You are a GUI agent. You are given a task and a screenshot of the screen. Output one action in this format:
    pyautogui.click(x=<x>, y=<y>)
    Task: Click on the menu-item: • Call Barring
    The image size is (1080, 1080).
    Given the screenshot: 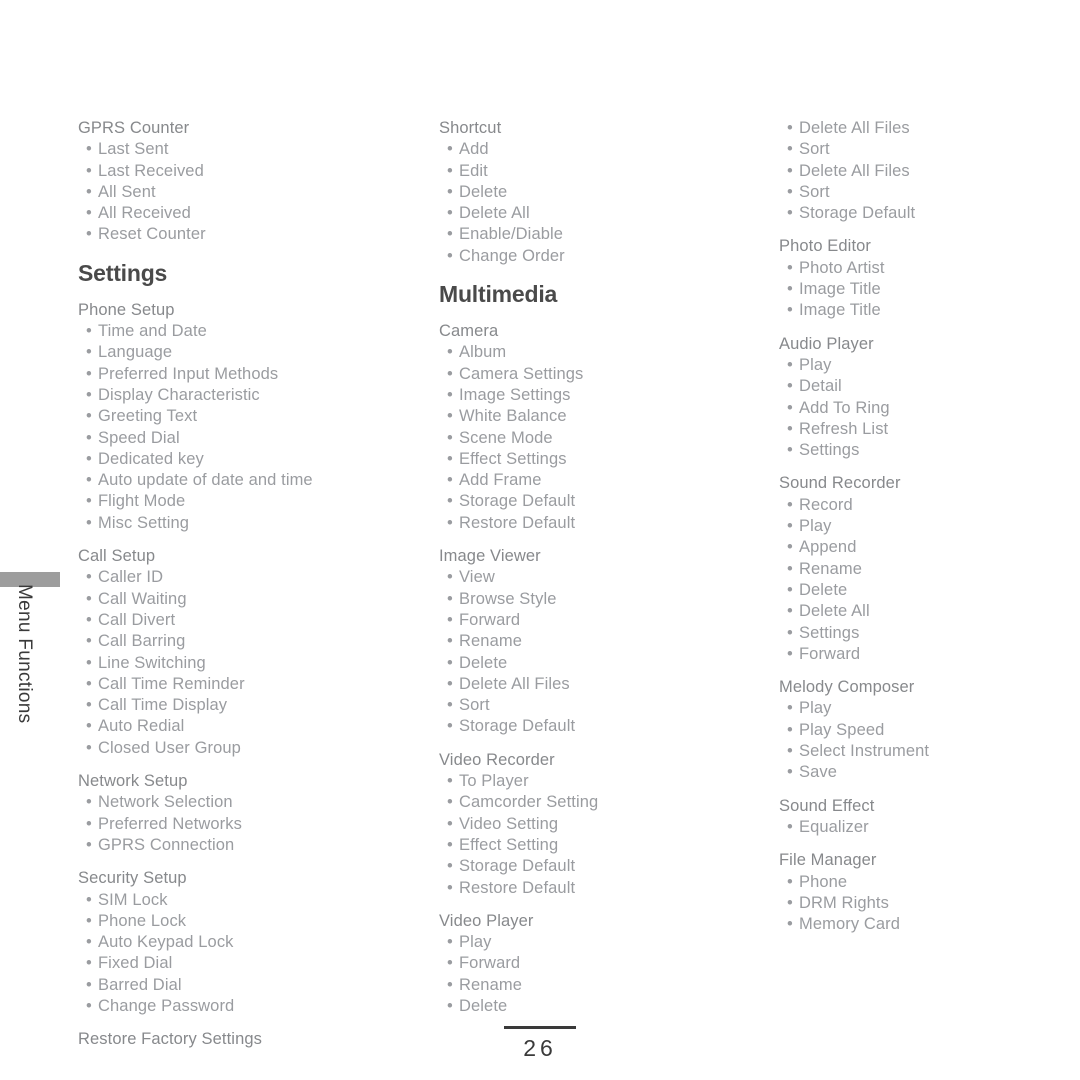 What is the action you would take?
    pyautogui.click(x=242, y=641)
    